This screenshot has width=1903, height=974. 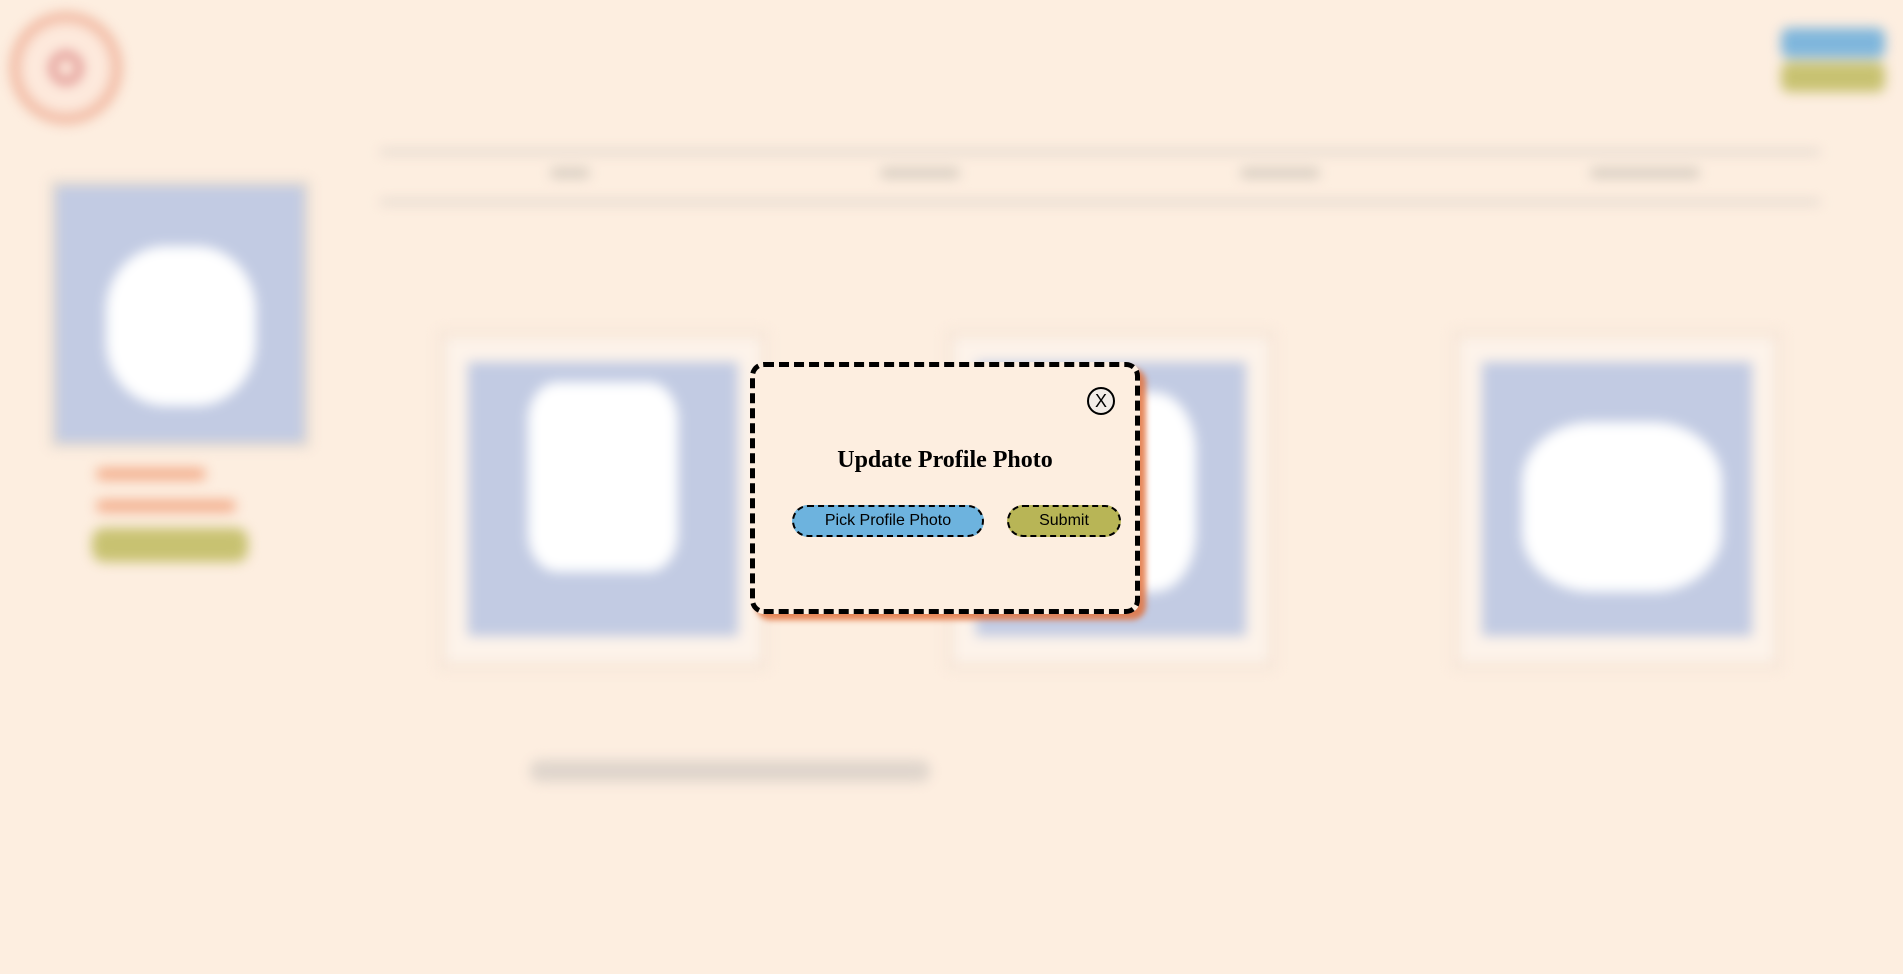 I want to click on navigation-bar, so click(x=1100, y=177).